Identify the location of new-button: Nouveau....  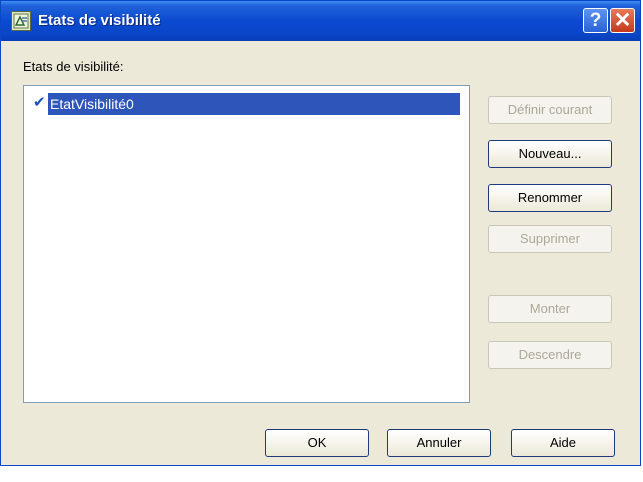
(550, 154).